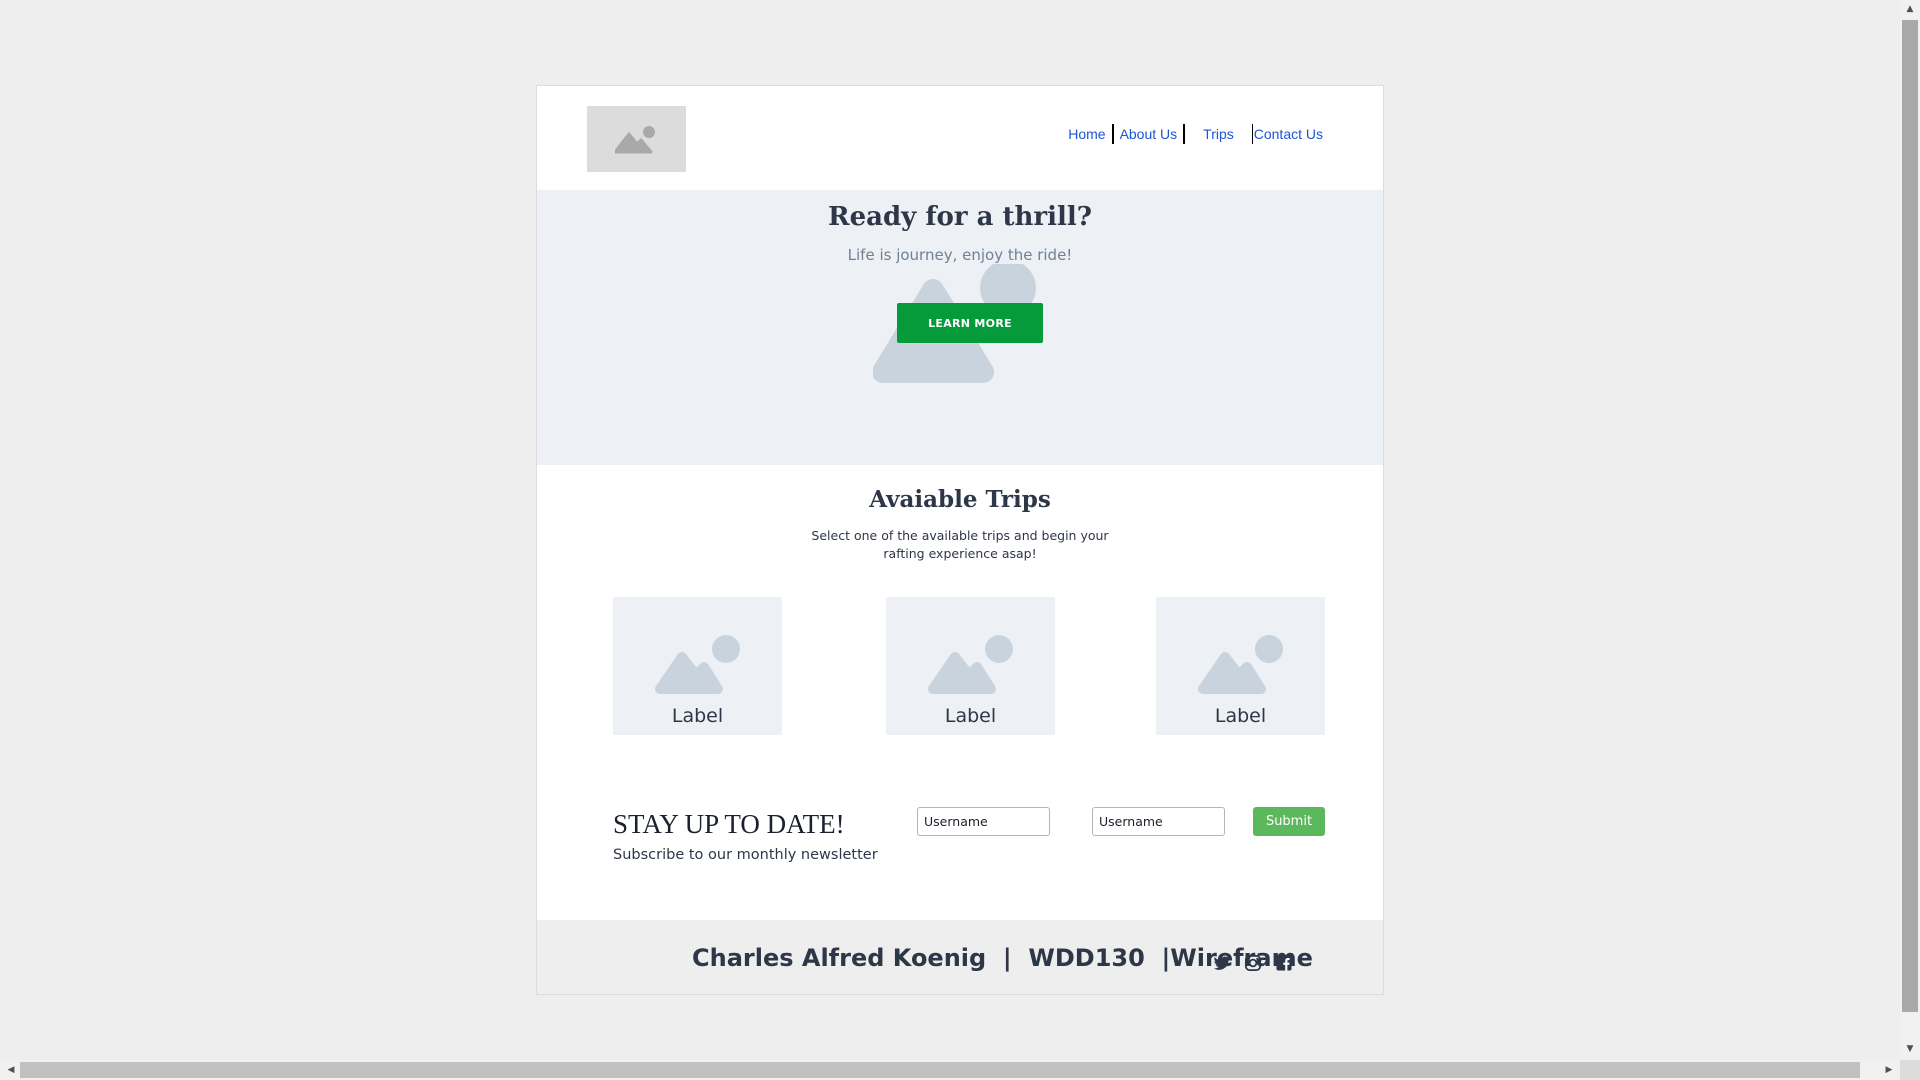 This screenshot has width=1920, height=1080. What do you see at coordinates (1218, 134) in the screenshot?
I see `nav-trips-link: Trips` at bounding box center [1218, 134].